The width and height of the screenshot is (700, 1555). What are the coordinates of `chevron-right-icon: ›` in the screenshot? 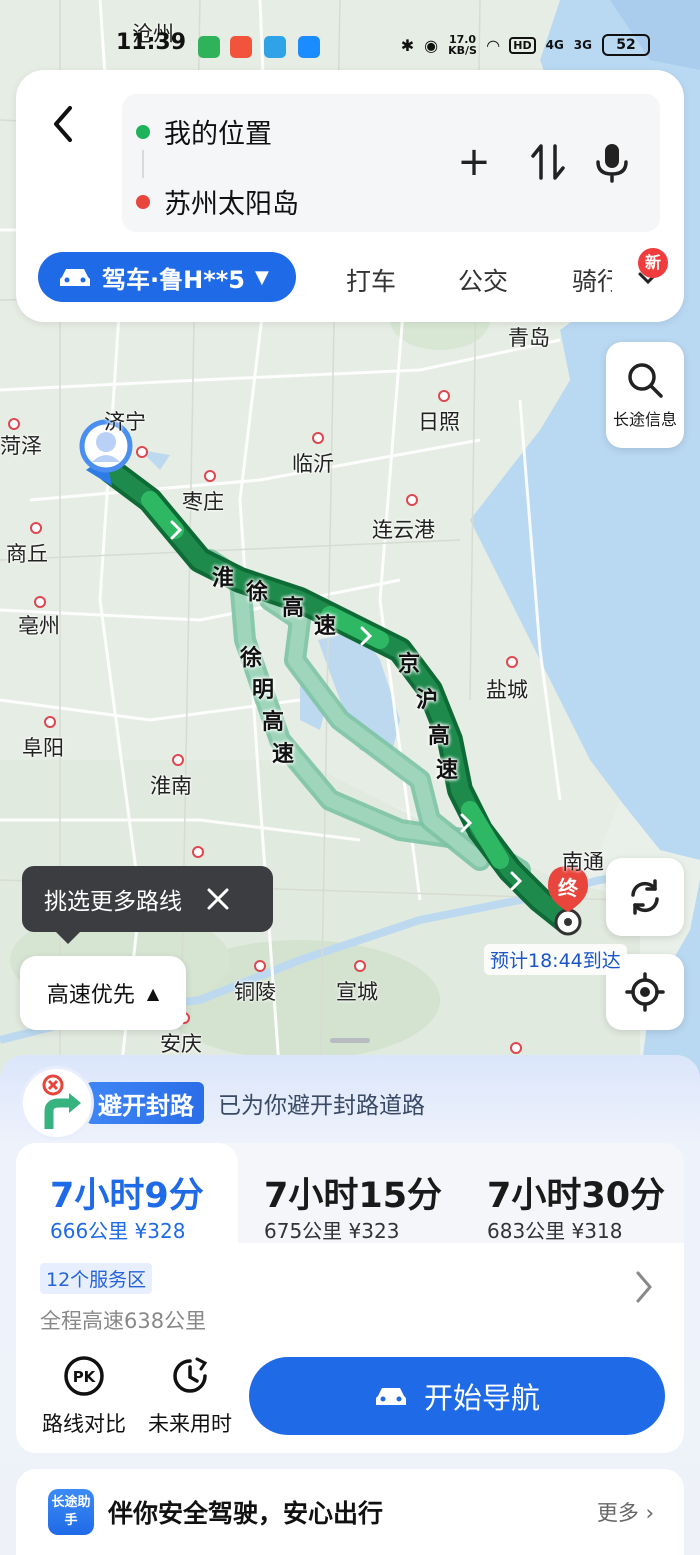 It's located at (649, 1513).